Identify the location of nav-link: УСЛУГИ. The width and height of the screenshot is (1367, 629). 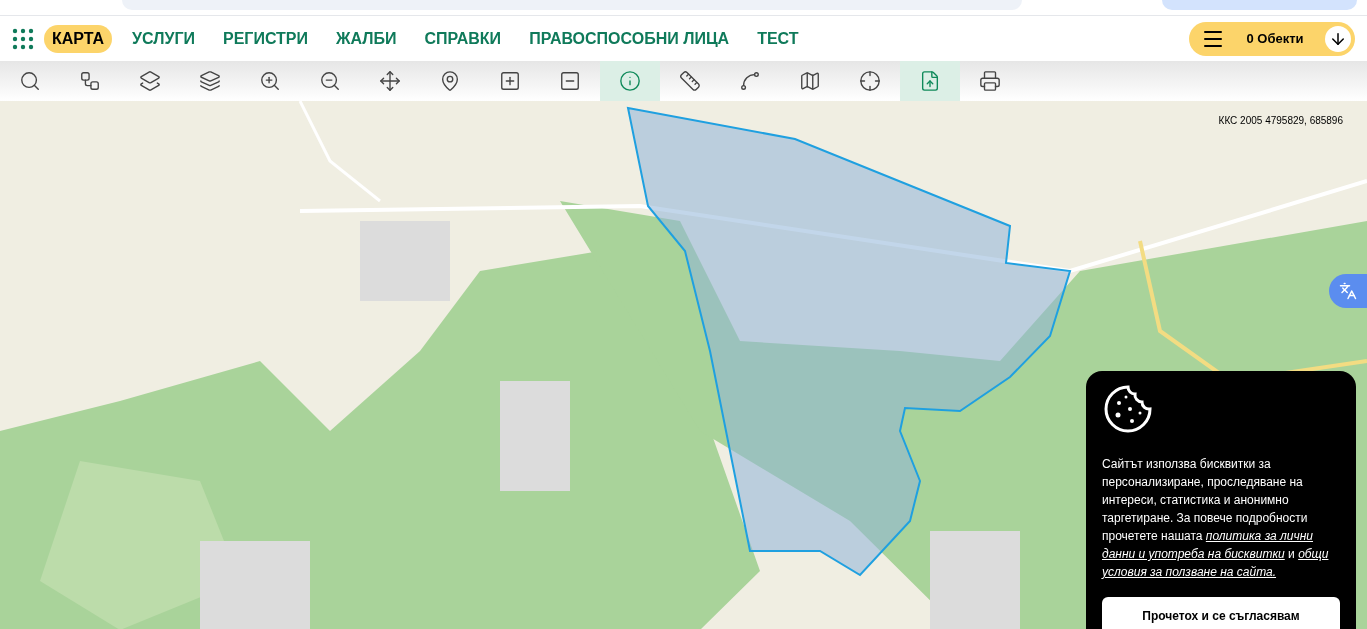
(163, 38).